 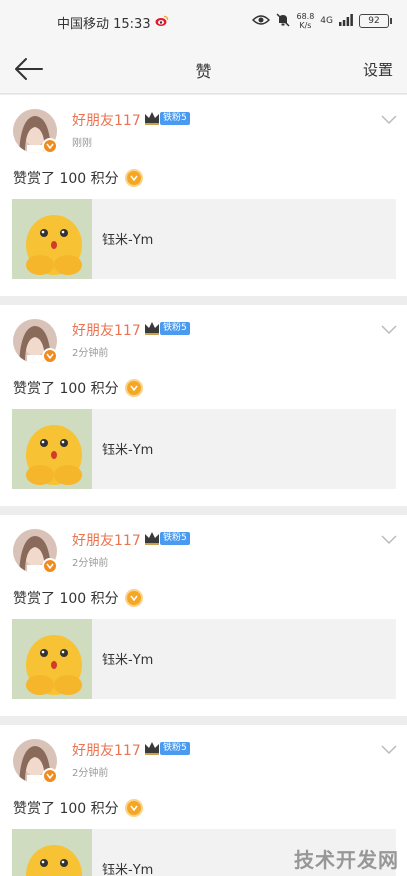 I want to click on watermark: 技术开发网, so click(x=346, y=860).